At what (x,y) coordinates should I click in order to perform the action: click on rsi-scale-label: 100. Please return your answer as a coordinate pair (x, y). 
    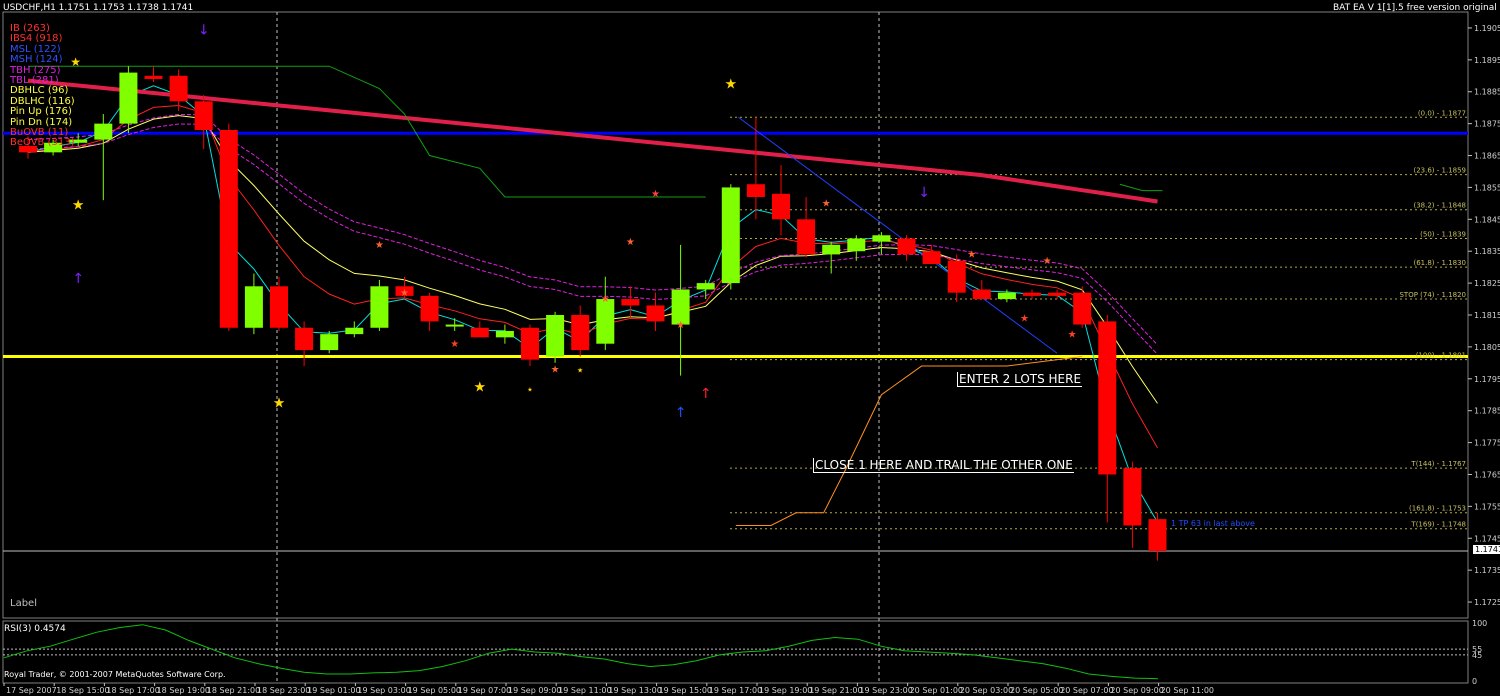
    Looking at the image, I should click on (1479, 623).